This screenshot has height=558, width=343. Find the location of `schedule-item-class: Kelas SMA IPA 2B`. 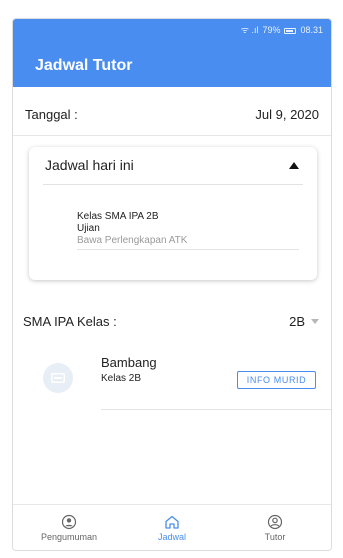

schedule-item-class: Kelas SMA IPA 2B is located at coordinates (118, 216).